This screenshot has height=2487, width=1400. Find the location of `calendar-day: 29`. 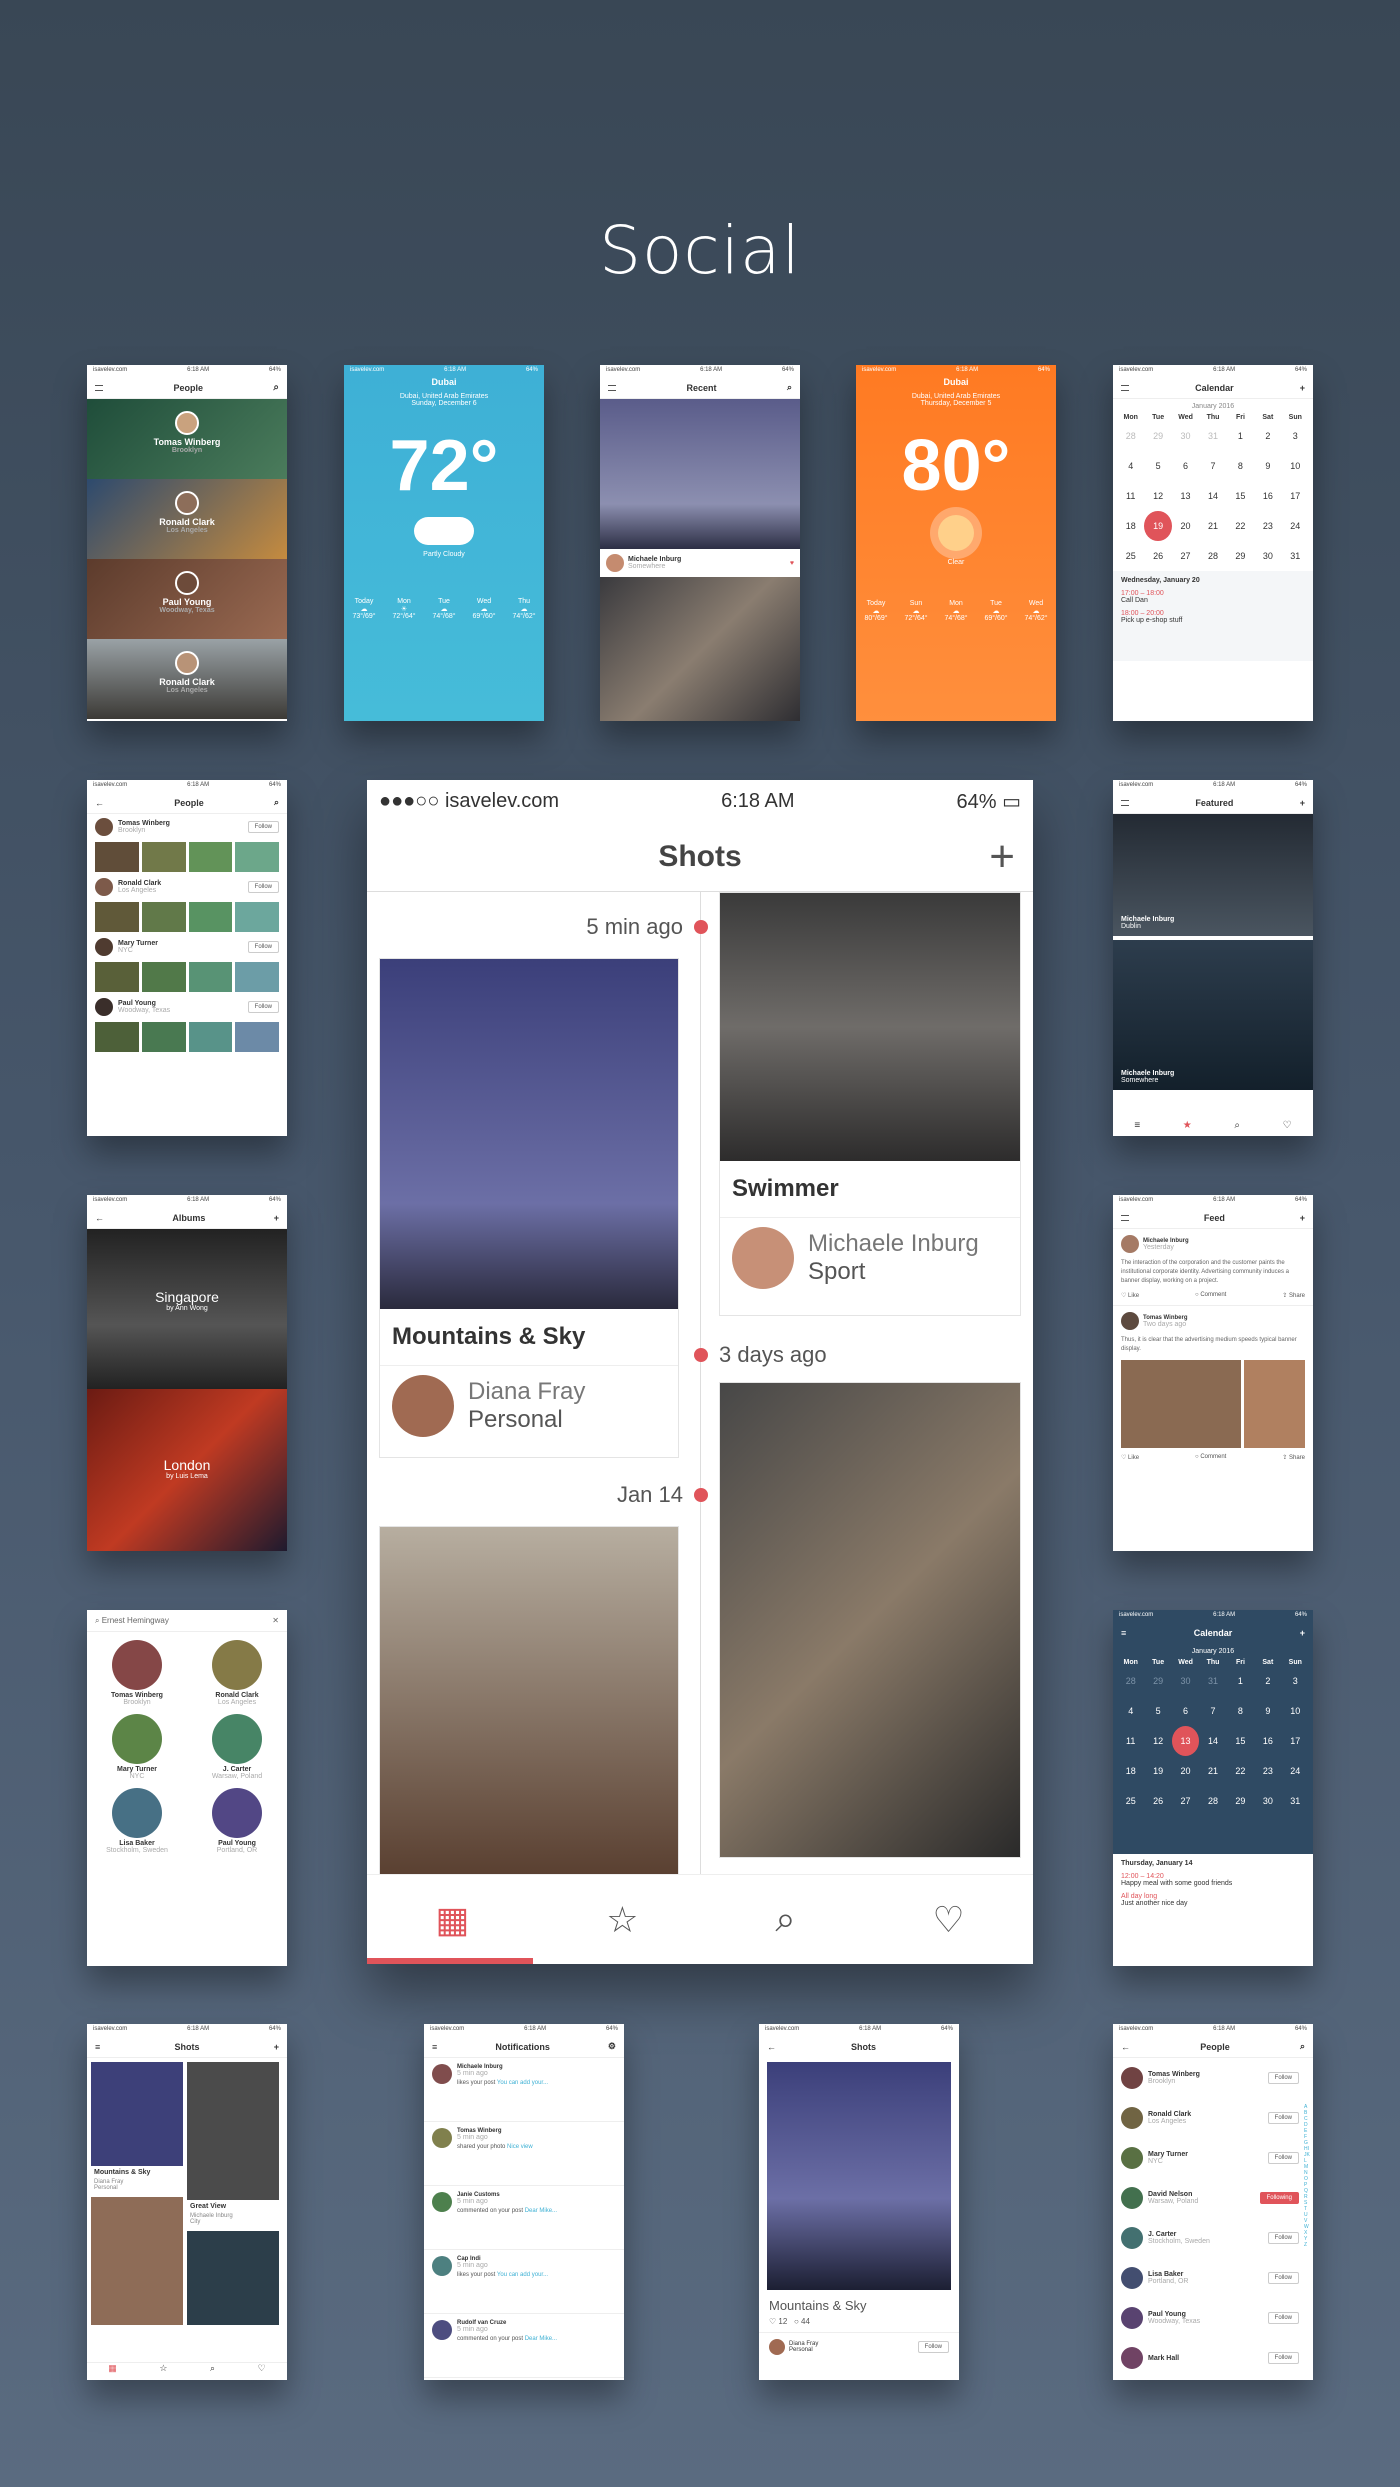

calendar-day: 29 is located at coordinates (1157, 436).